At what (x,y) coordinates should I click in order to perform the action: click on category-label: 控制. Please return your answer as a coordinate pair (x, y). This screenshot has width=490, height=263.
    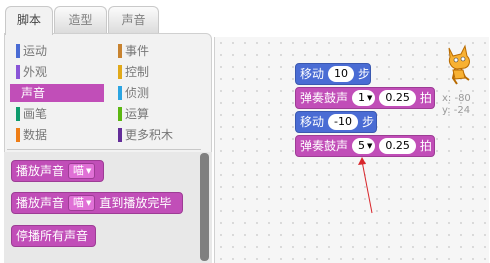
    Looking at the image, I should click on (137, 72).